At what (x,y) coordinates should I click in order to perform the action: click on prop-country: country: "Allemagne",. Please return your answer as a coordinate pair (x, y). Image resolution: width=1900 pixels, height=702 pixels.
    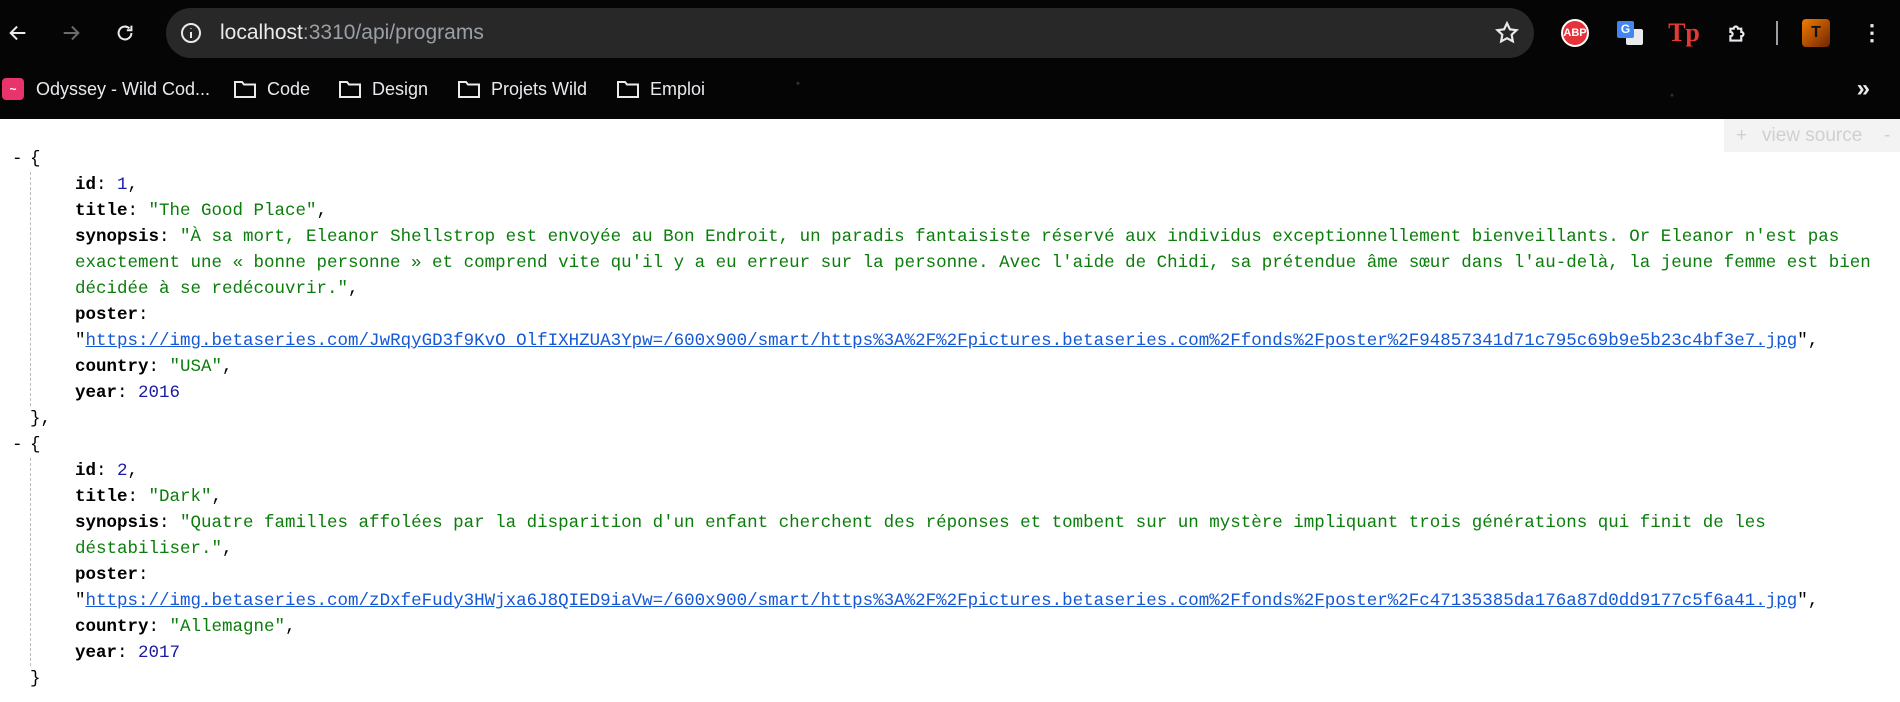
    Looking at the image, I should click on (185, 627).